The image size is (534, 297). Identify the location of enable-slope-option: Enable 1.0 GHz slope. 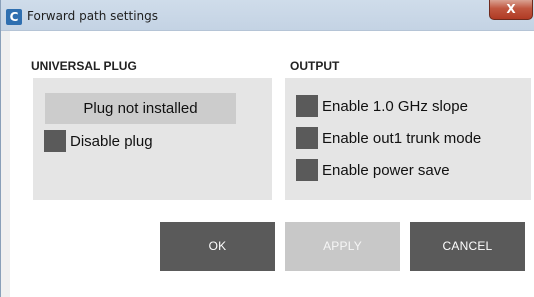
(382, 106).